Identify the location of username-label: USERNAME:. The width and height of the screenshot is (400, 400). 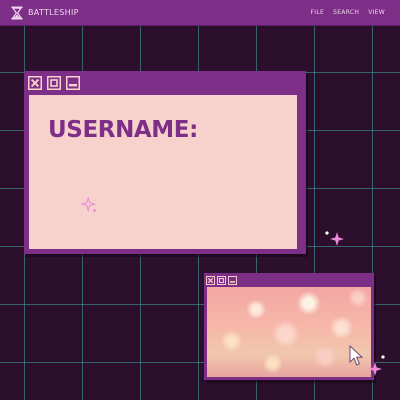
(123, 130).